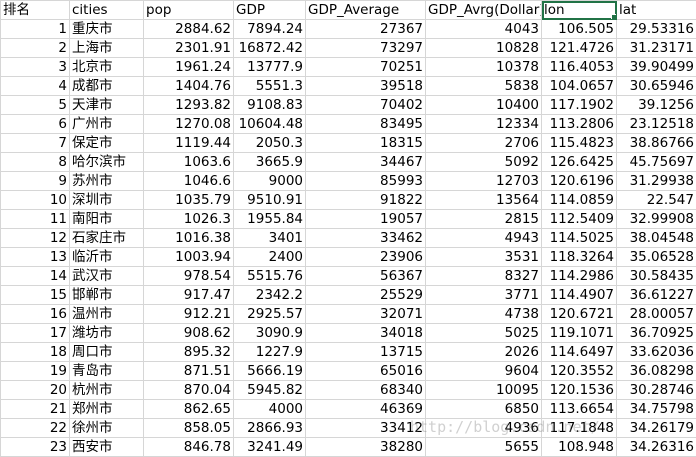 This screenshot has height=457, width=696. Describe the element at coordinates (189, 105) in the screenshot. I see `table-cell: 1293.82` at that location.